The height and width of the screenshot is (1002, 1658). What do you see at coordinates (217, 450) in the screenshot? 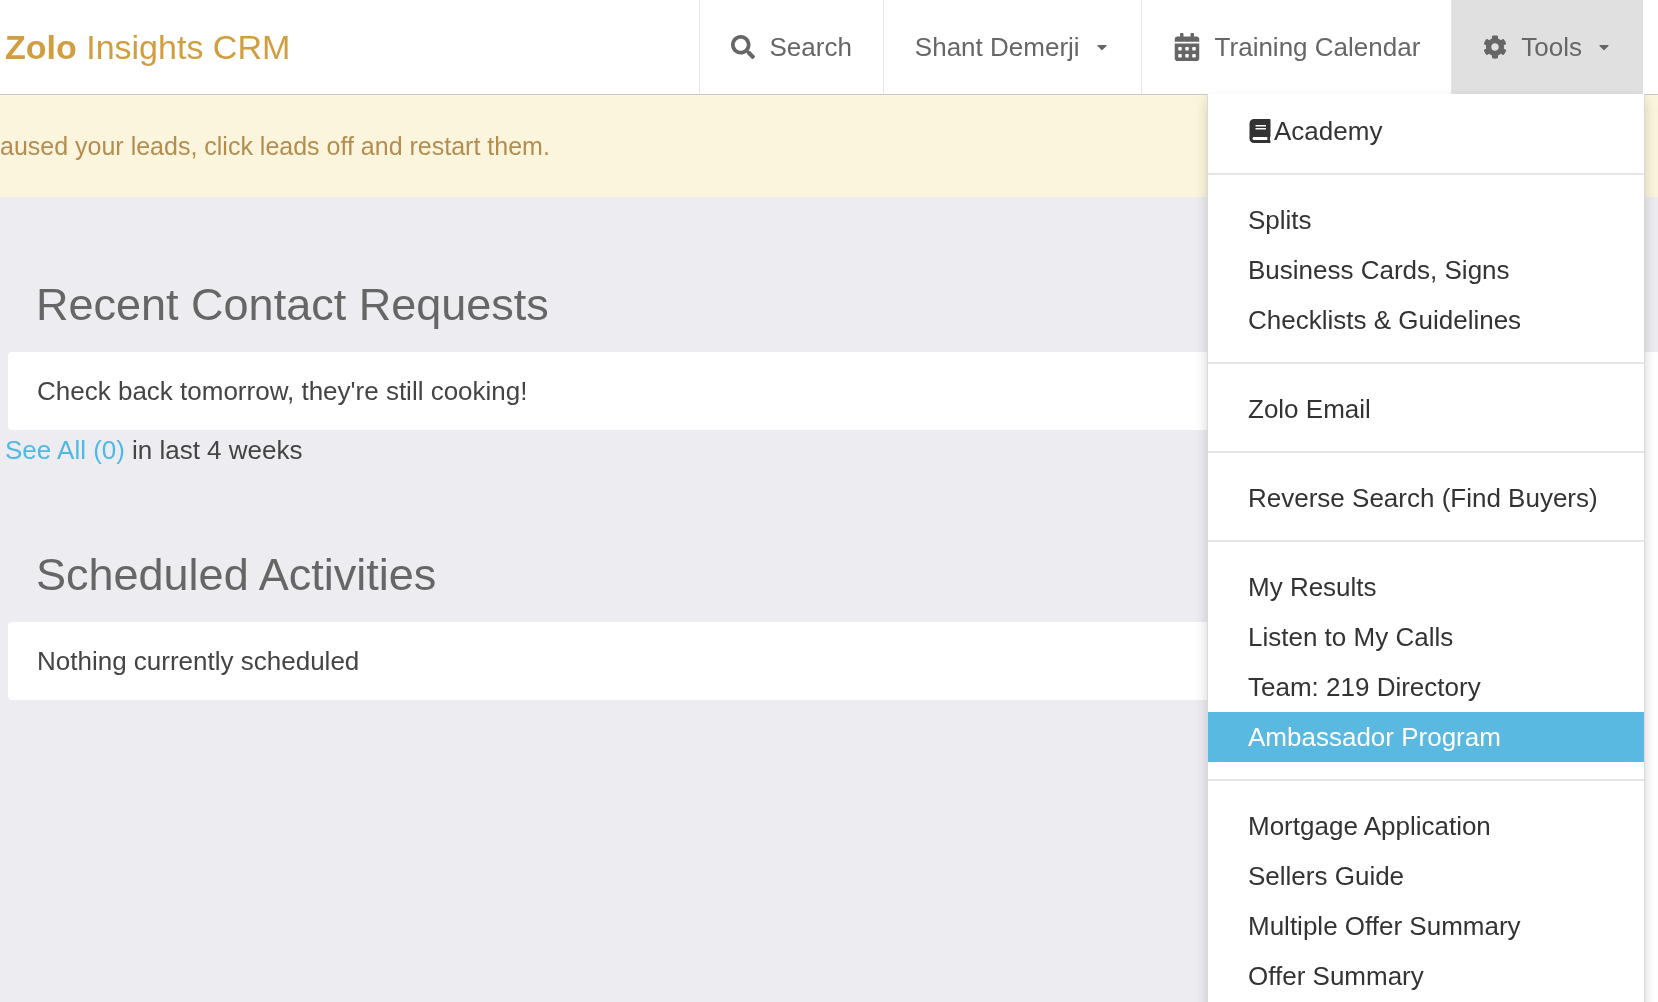
I see `footer-note: in last 4 weeks` at bounding box center [217, 450].